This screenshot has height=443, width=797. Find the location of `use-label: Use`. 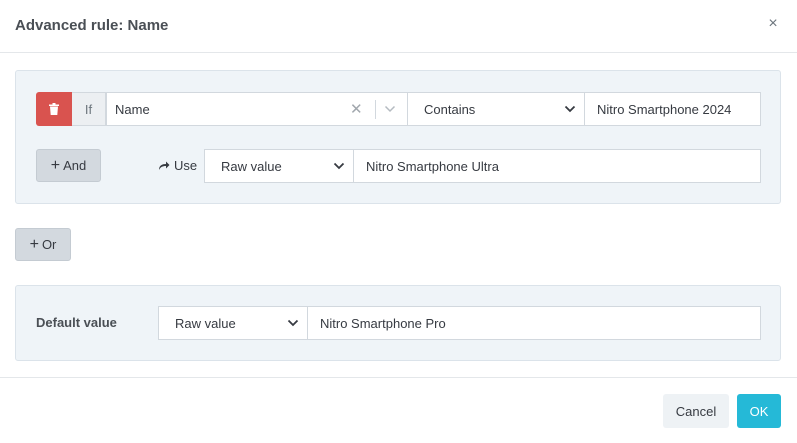

use-label: Use is located at coordinates (177, 165).